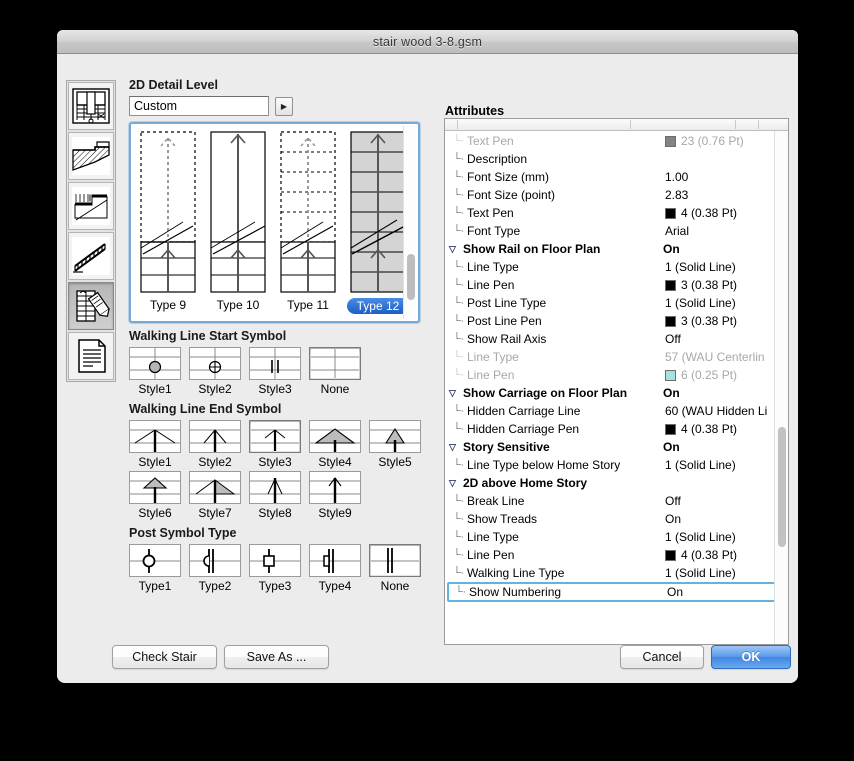  What do you see at coordinates (168, 222) in the screenshot?
I see `stair-type-item: Type 9` at bounding box center [168, 222].